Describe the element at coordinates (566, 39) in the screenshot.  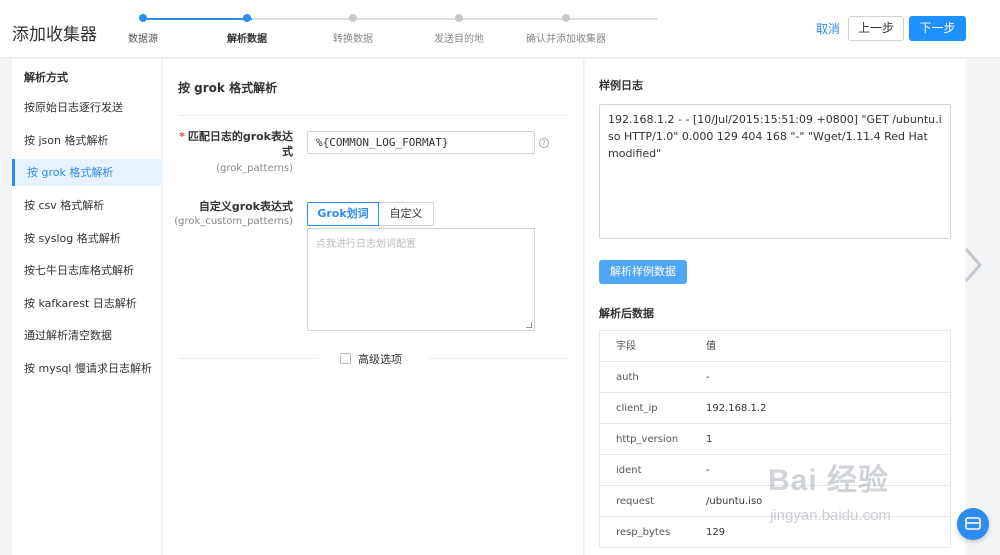
I see `step-label: 确认并添加收集器` at that location.